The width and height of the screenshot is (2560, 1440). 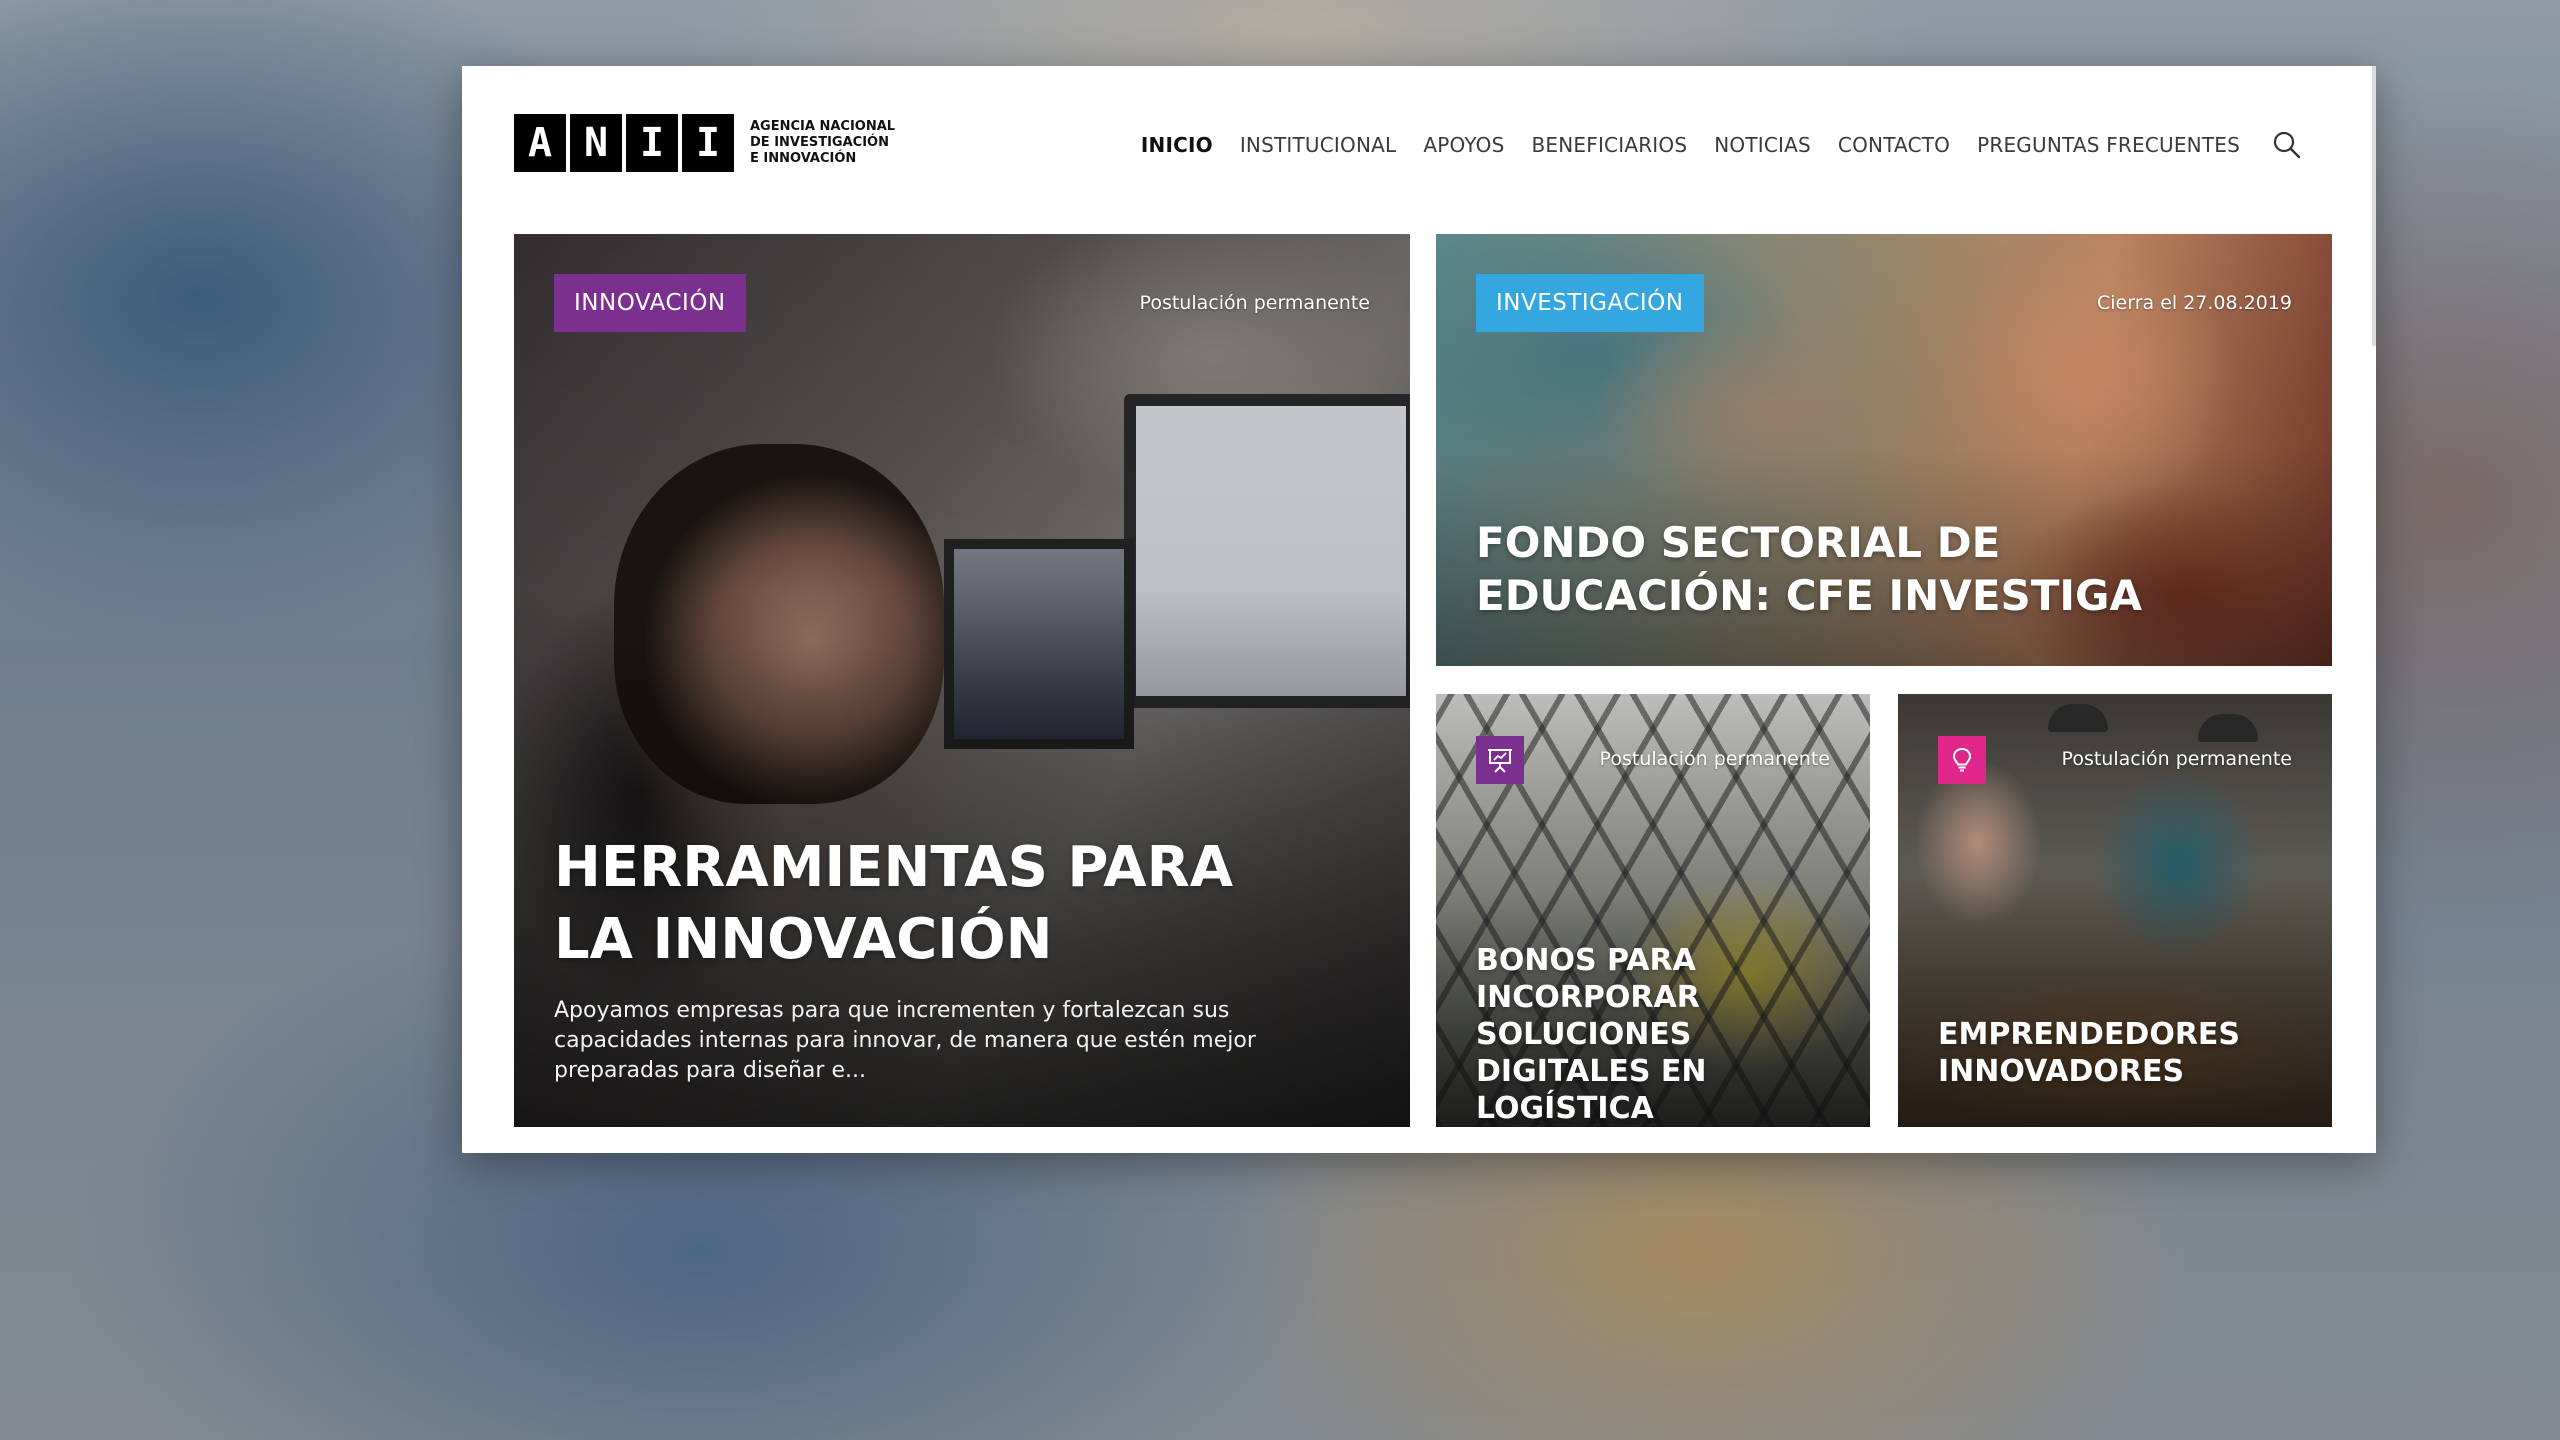 I want to click on nav-item-apoyos: APOYOS, so click(x=1463, y=145).